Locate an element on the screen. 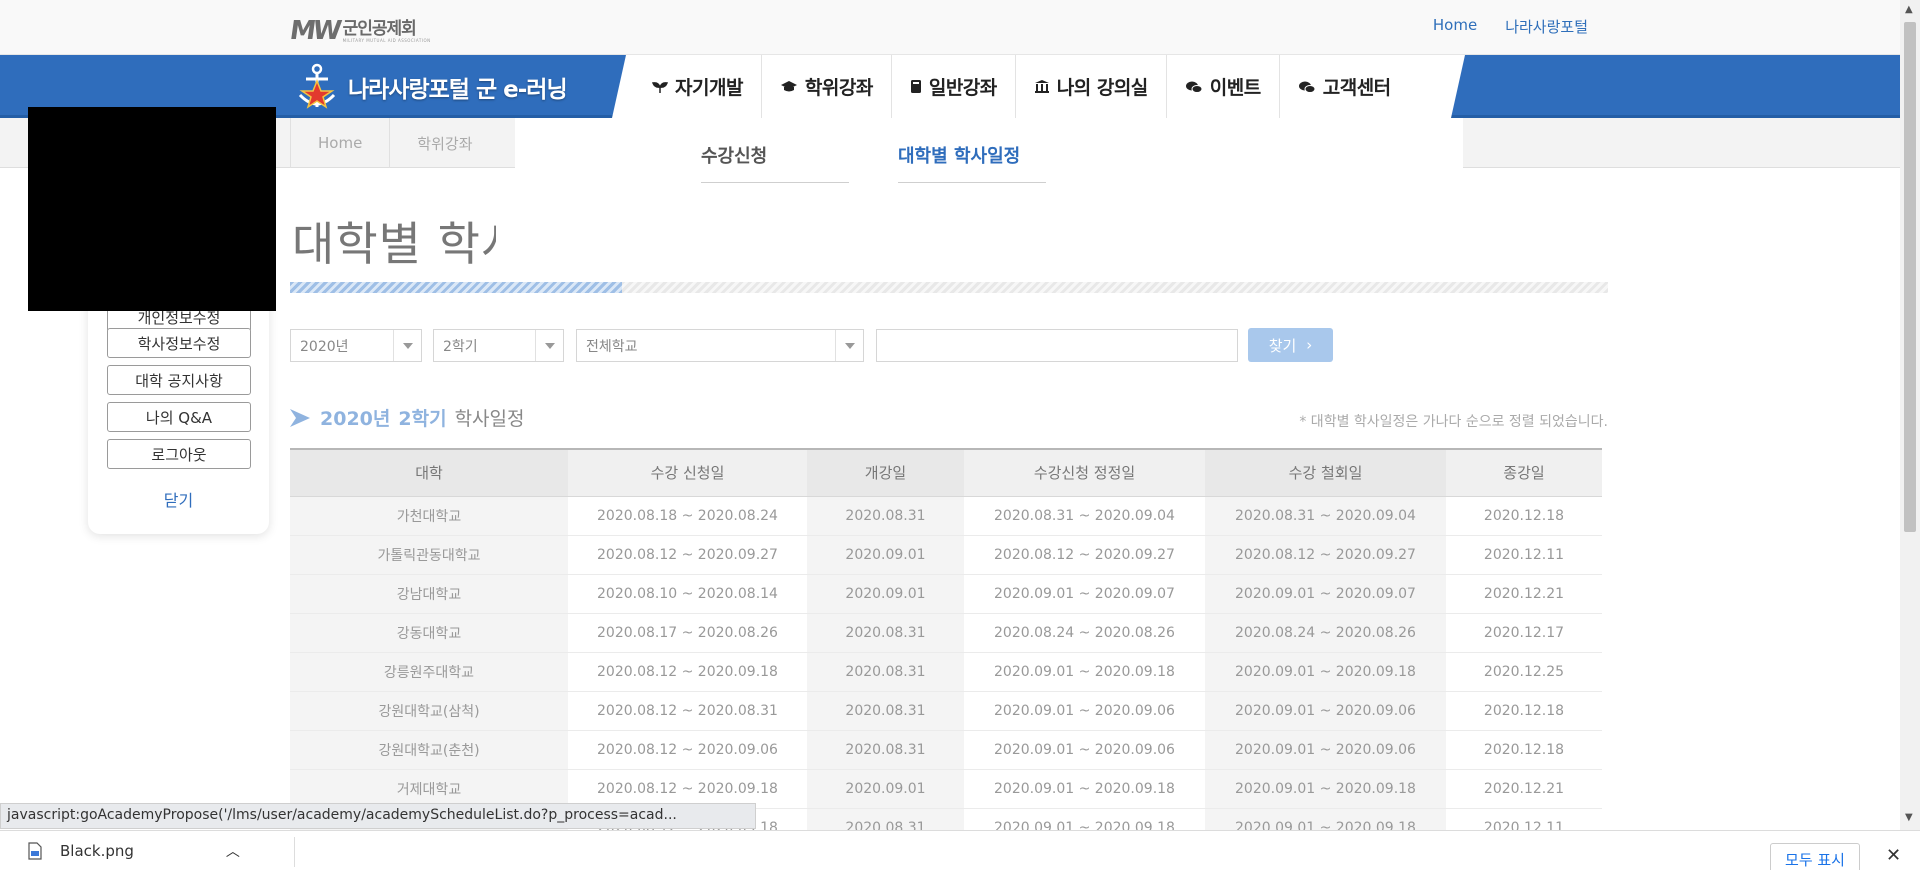  sort-note: * 대학별 학사일정은 가나다 순으로 정렬 되었습니다. is located at coordinates (1453, 422).